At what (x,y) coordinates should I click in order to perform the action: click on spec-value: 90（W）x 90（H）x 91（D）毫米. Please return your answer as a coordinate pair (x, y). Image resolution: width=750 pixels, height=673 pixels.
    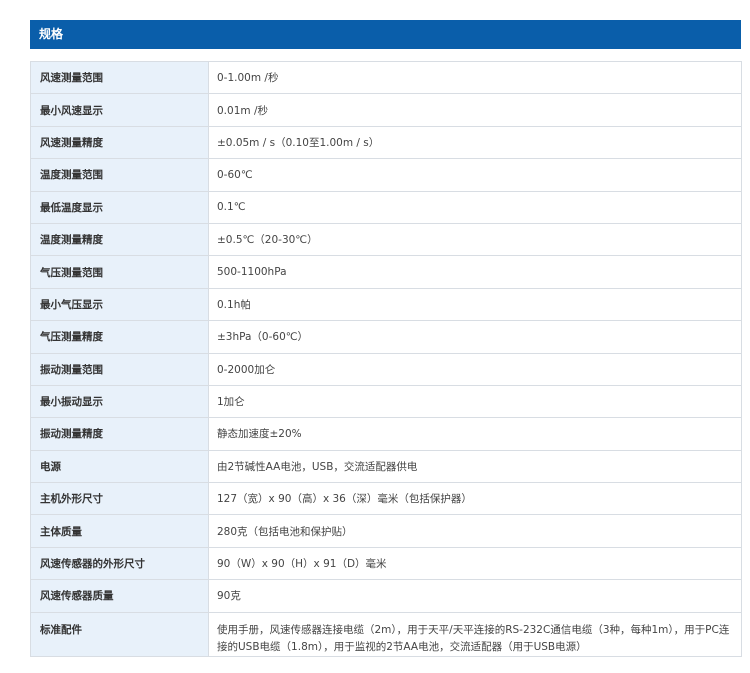
    Looking at the image, I should click on (475, 563).